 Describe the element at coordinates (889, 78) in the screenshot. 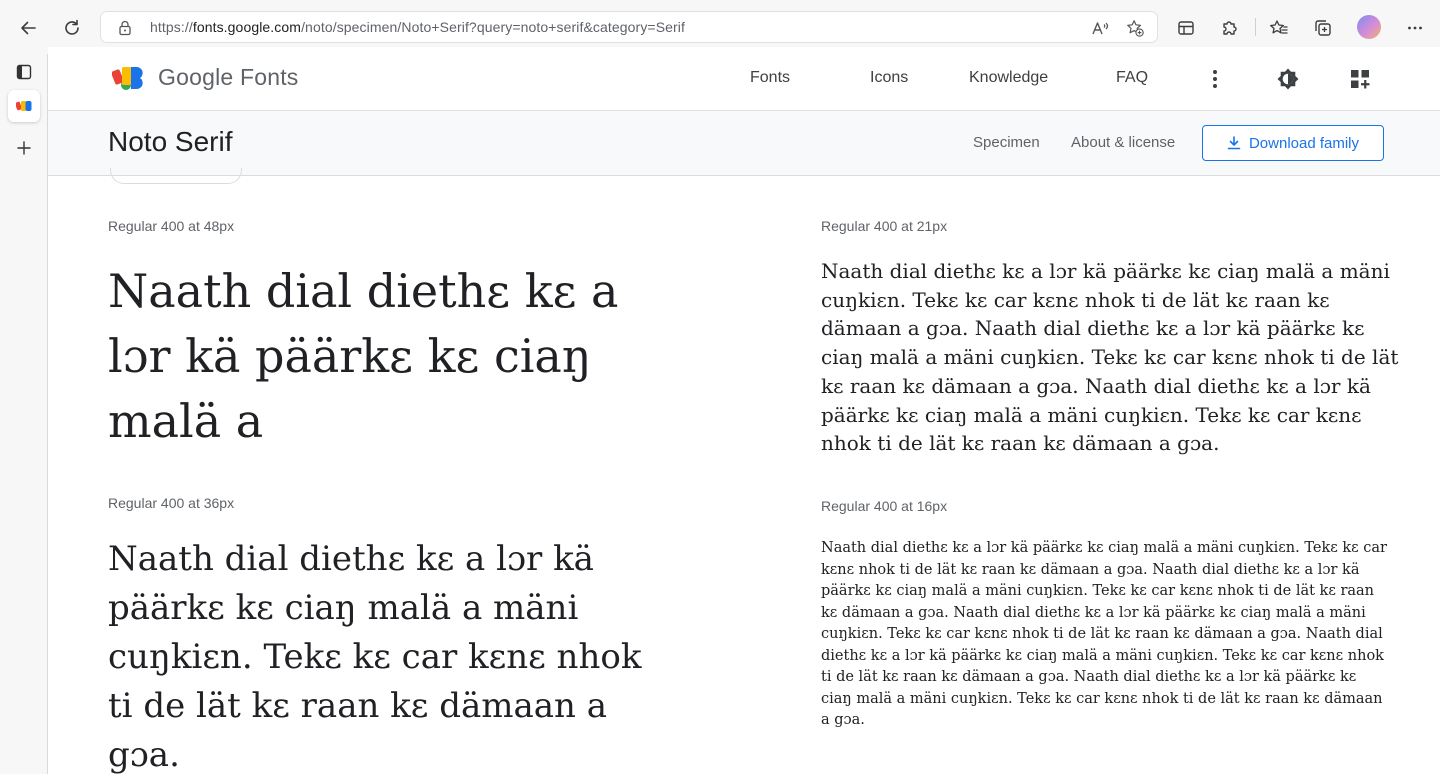

I see `nav-icons: Icons` at that location.